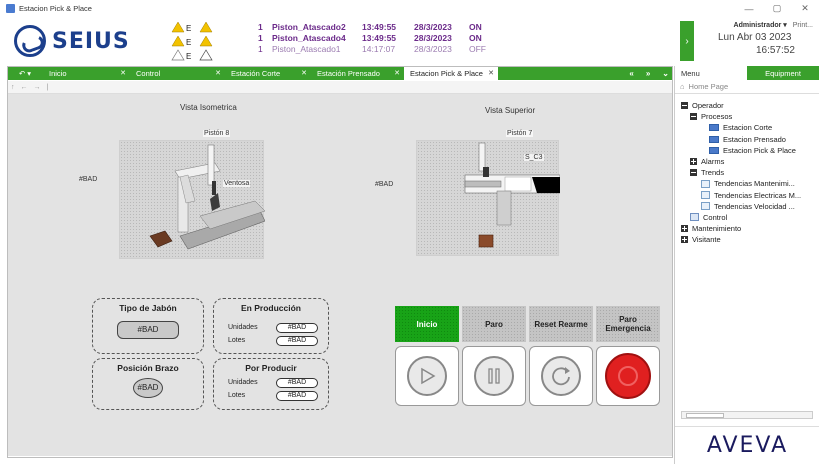 This screenshot has height=464, width=819. I want to click on window-titlebar: Estacion Pick & Place — ▢ ✕, so click(409, 8).